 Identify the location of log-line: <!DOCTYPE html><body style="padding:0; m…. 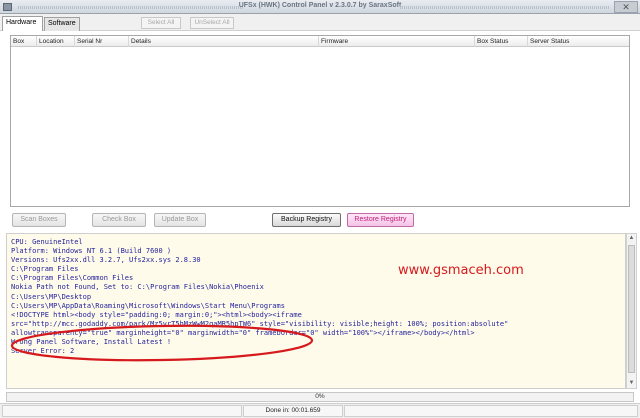
(156, 314).